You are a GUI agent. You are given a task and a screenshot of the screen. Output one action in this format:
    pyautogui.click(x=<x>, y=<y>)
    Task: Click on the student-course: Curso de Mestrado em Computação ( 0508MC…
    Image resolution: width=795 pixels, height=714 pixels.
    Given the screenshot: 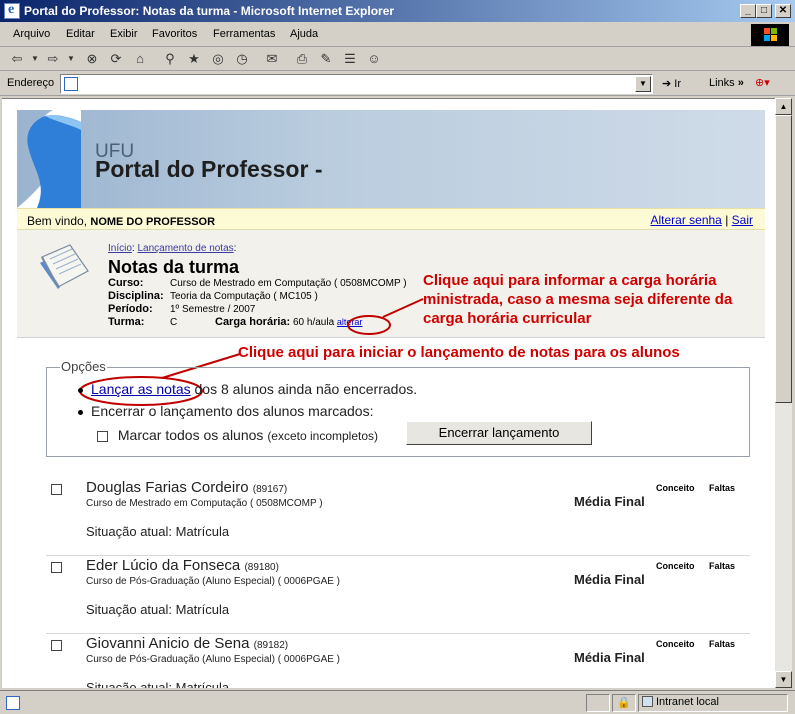 What is the action you would take?
    pyautogui.click(x=204, y=503)
    